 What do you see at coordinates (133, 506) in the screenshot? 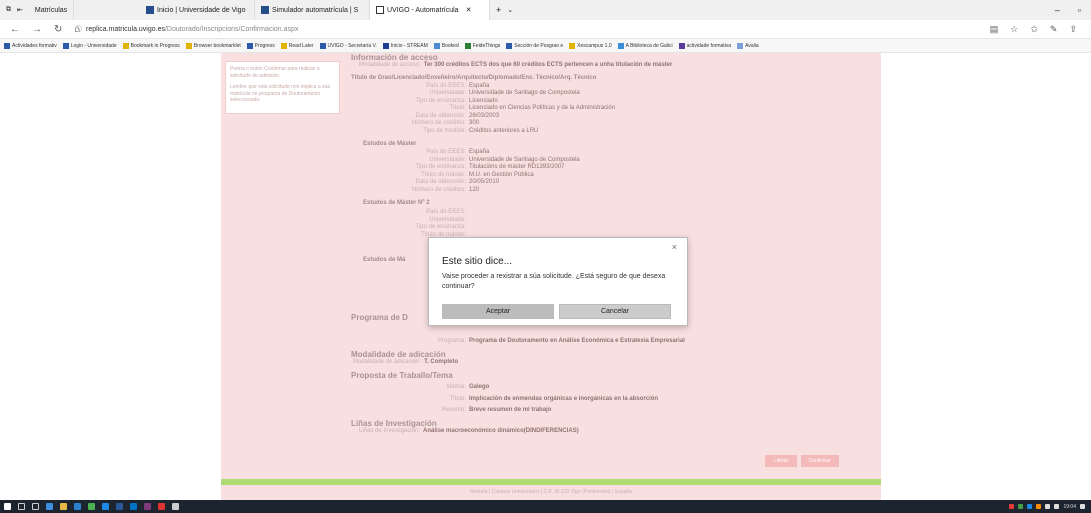
I see `outlook-icon` at bounding box center [133, 506].